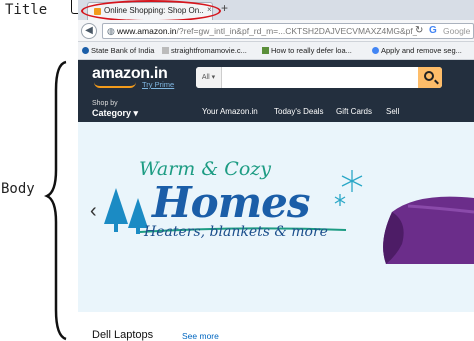 This screenshot has height=341, width=474. Describe the element at coordinates (276, 11) in the screenshot. I see `tab-strip: Online Shopping: Shop On... × +` at that location.